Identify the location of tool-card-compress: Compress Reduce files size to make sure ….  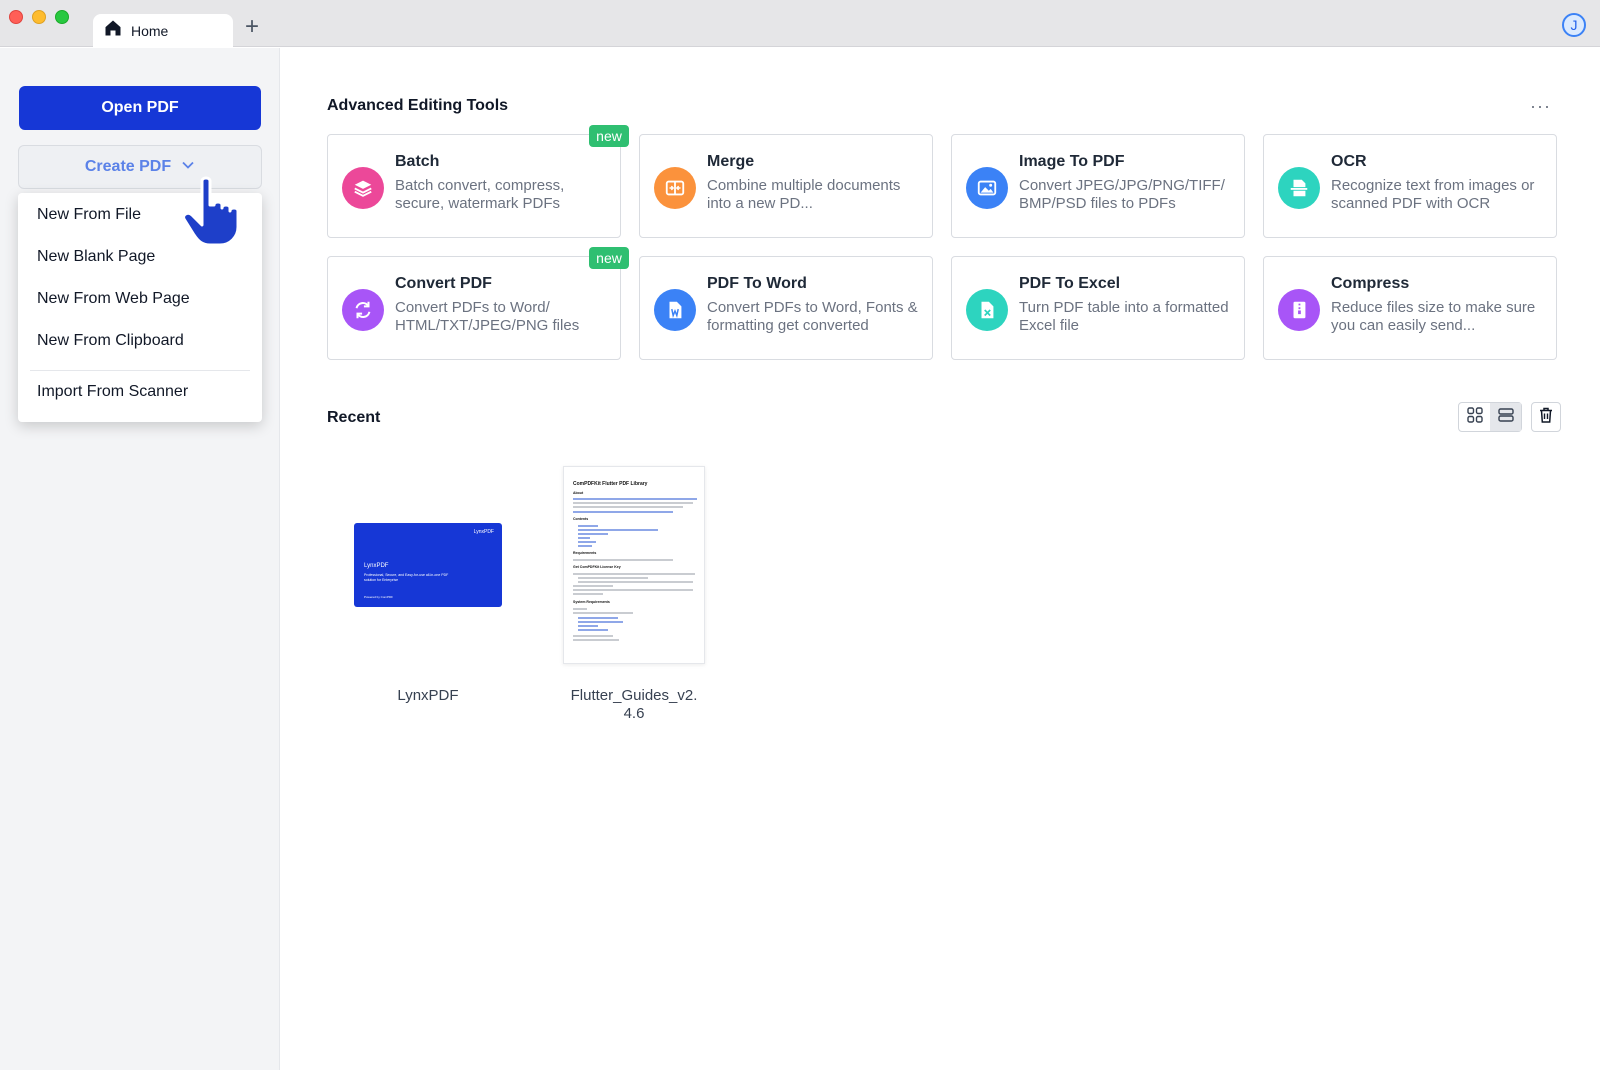
(1410, 308).